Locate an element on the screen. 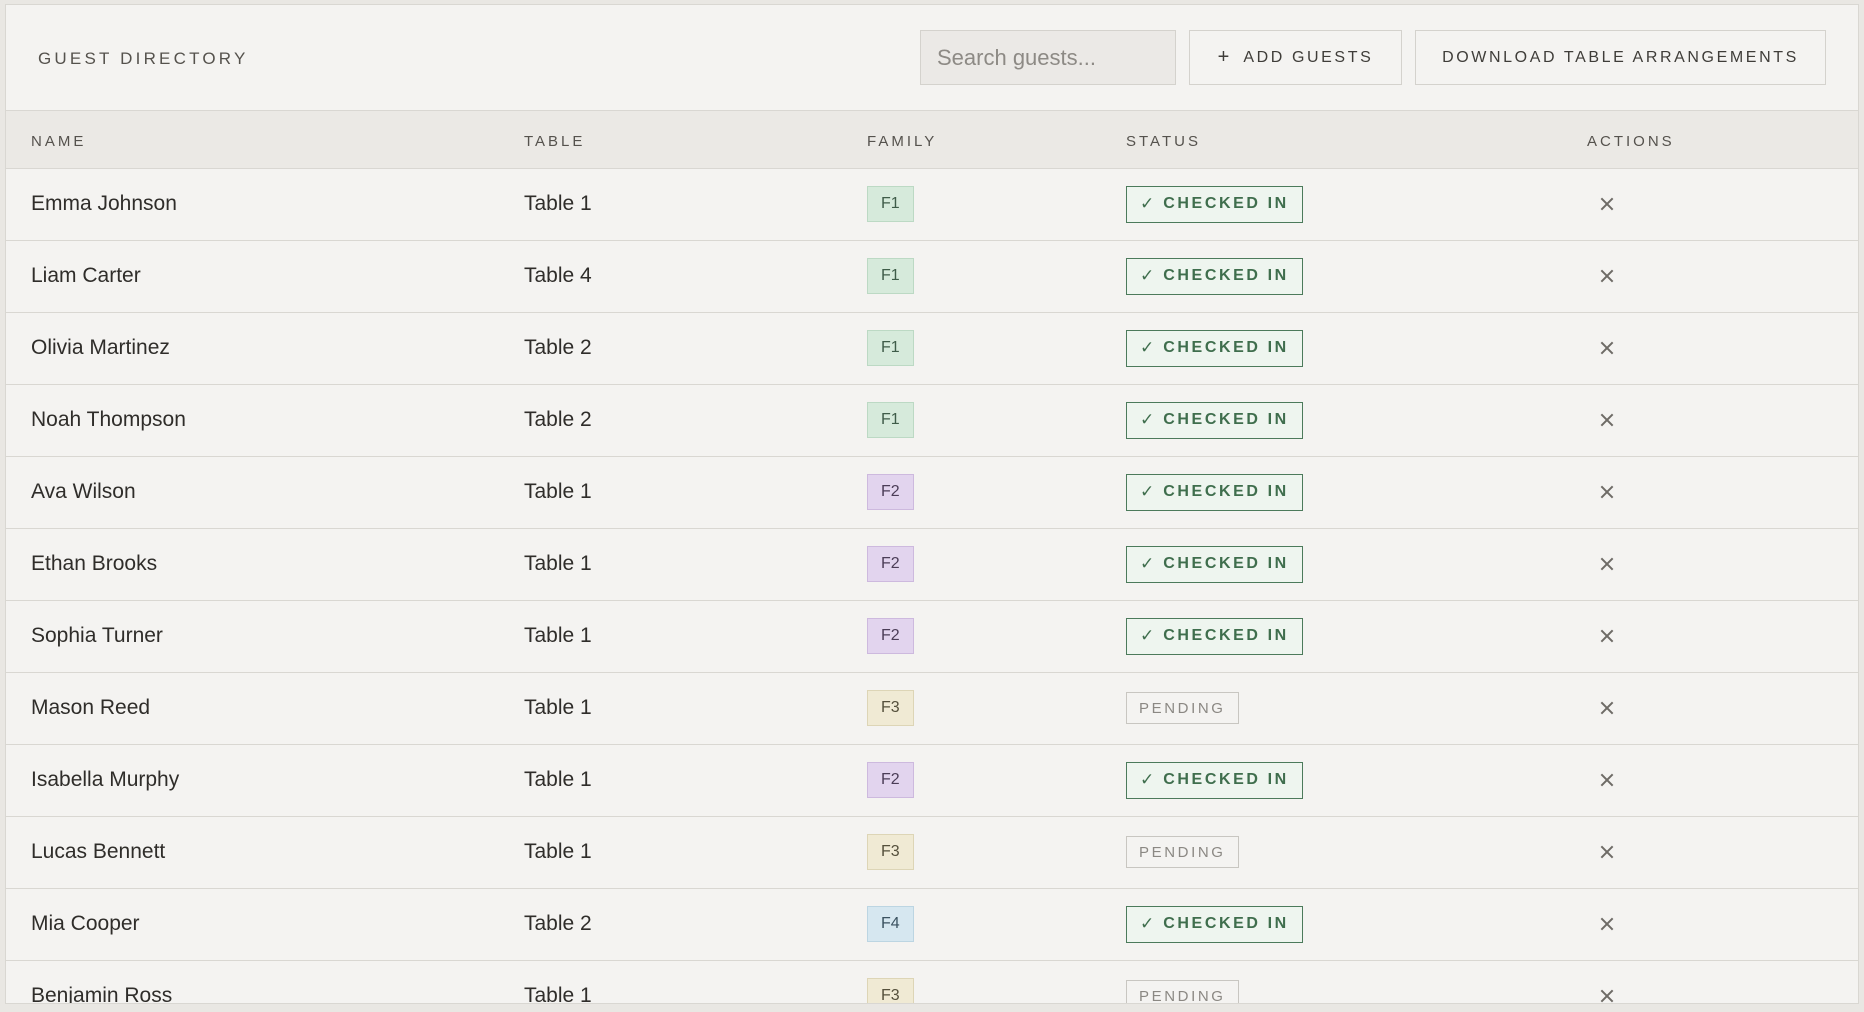 The width and height of the screenshot is (1864, 1012). guest-name: Ava Wilson is located at coordinates (83, 491).